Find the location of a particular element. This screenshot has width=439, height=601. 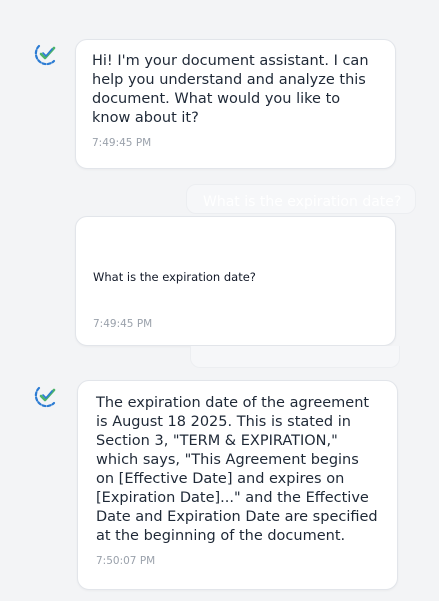

message-timestamp: 7:50:07 PM is located at coordinates (126, 561).